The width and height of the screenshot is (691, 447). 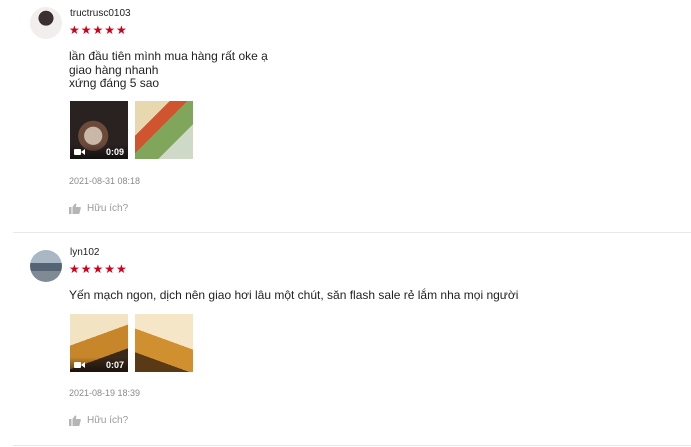 I want to click on video-duration: 0:07, so click(x=114, y=364).